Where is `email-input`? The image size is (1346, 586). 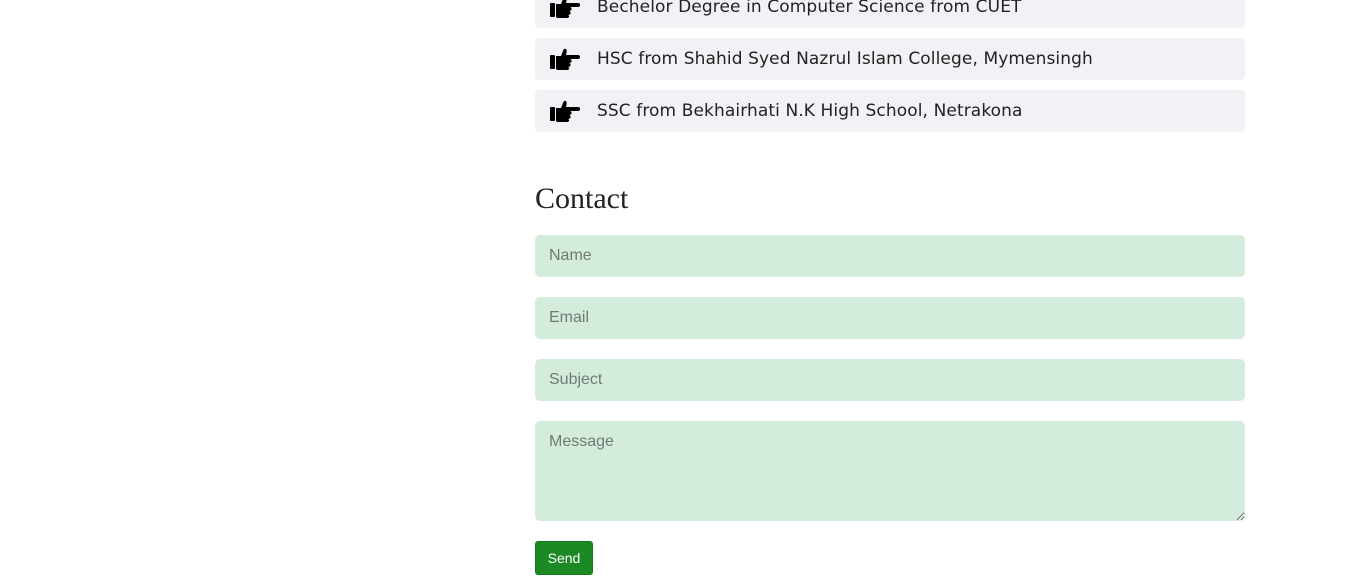 email-input is located at coordinates (890, 318).